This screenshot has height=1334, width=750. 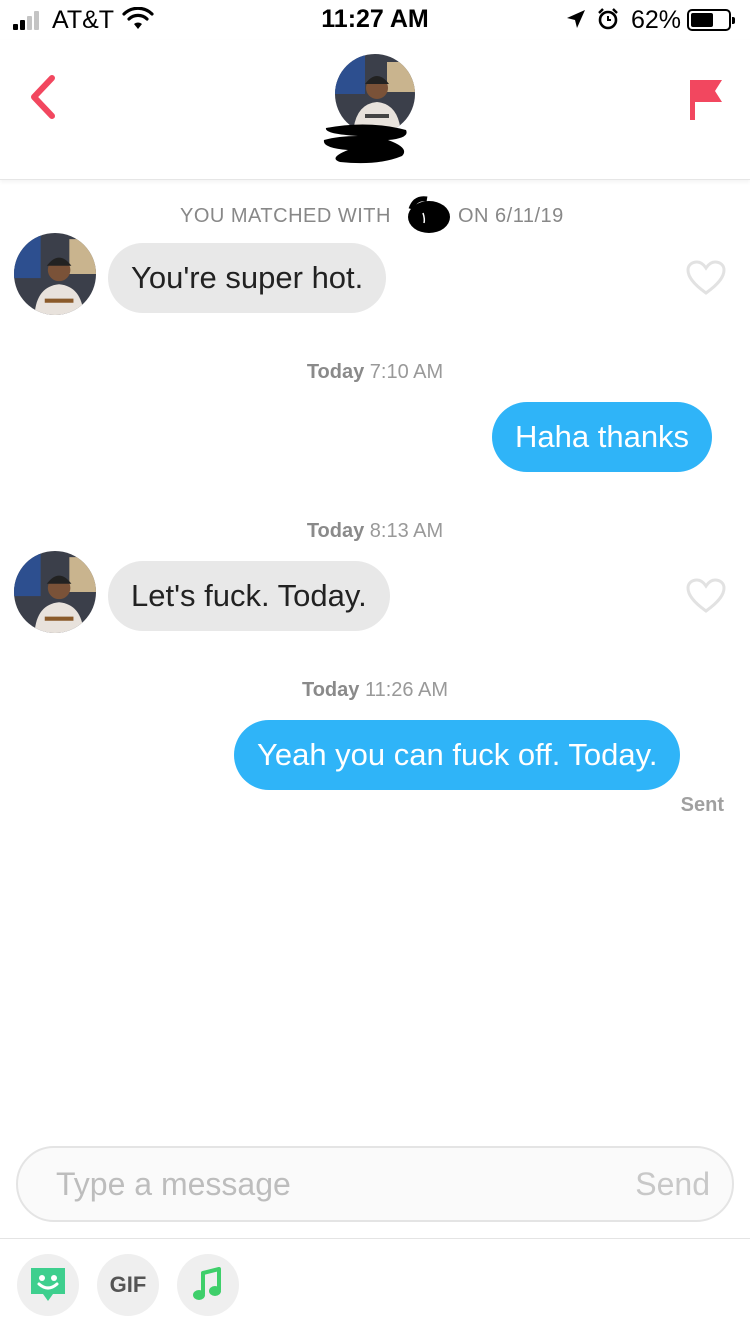 I want to click on message-bubble-outgoing: Haha thanks, so click(x=602, y=437).